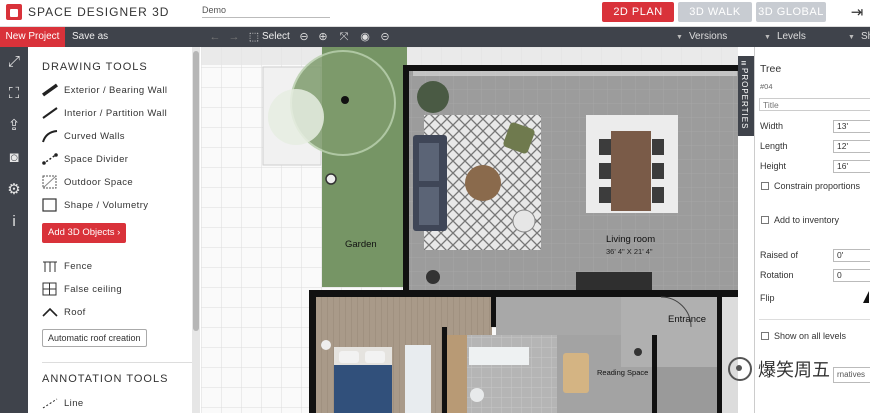 Image resolution: width=870 pixels, height=413 pixels. Describe the element at coordinates (558, 316) in the screenshot. I see `hallway-floor` at that location.